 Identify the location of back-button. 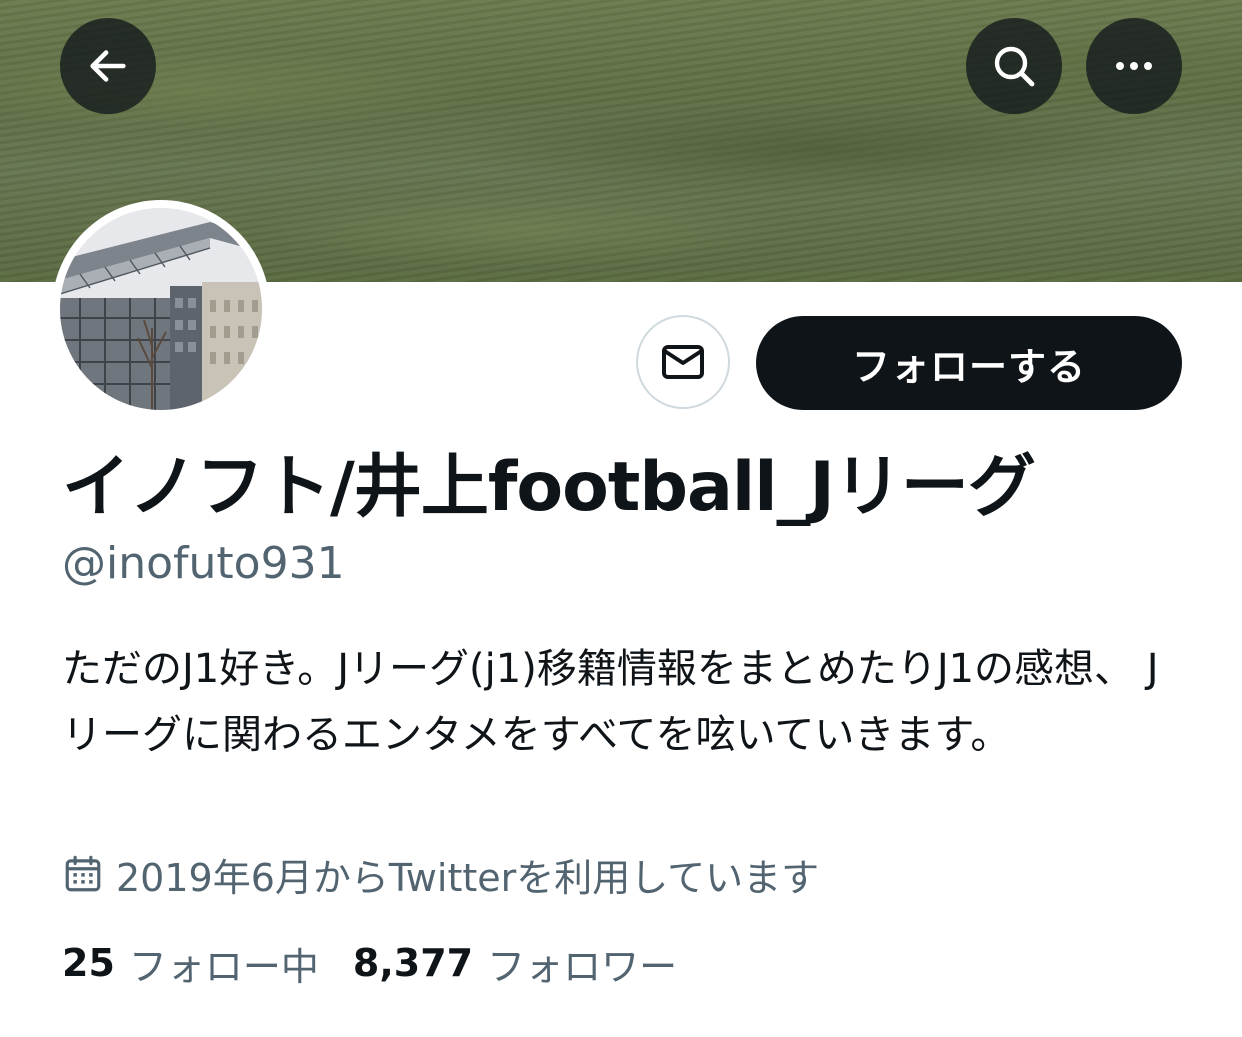
(108, 66).